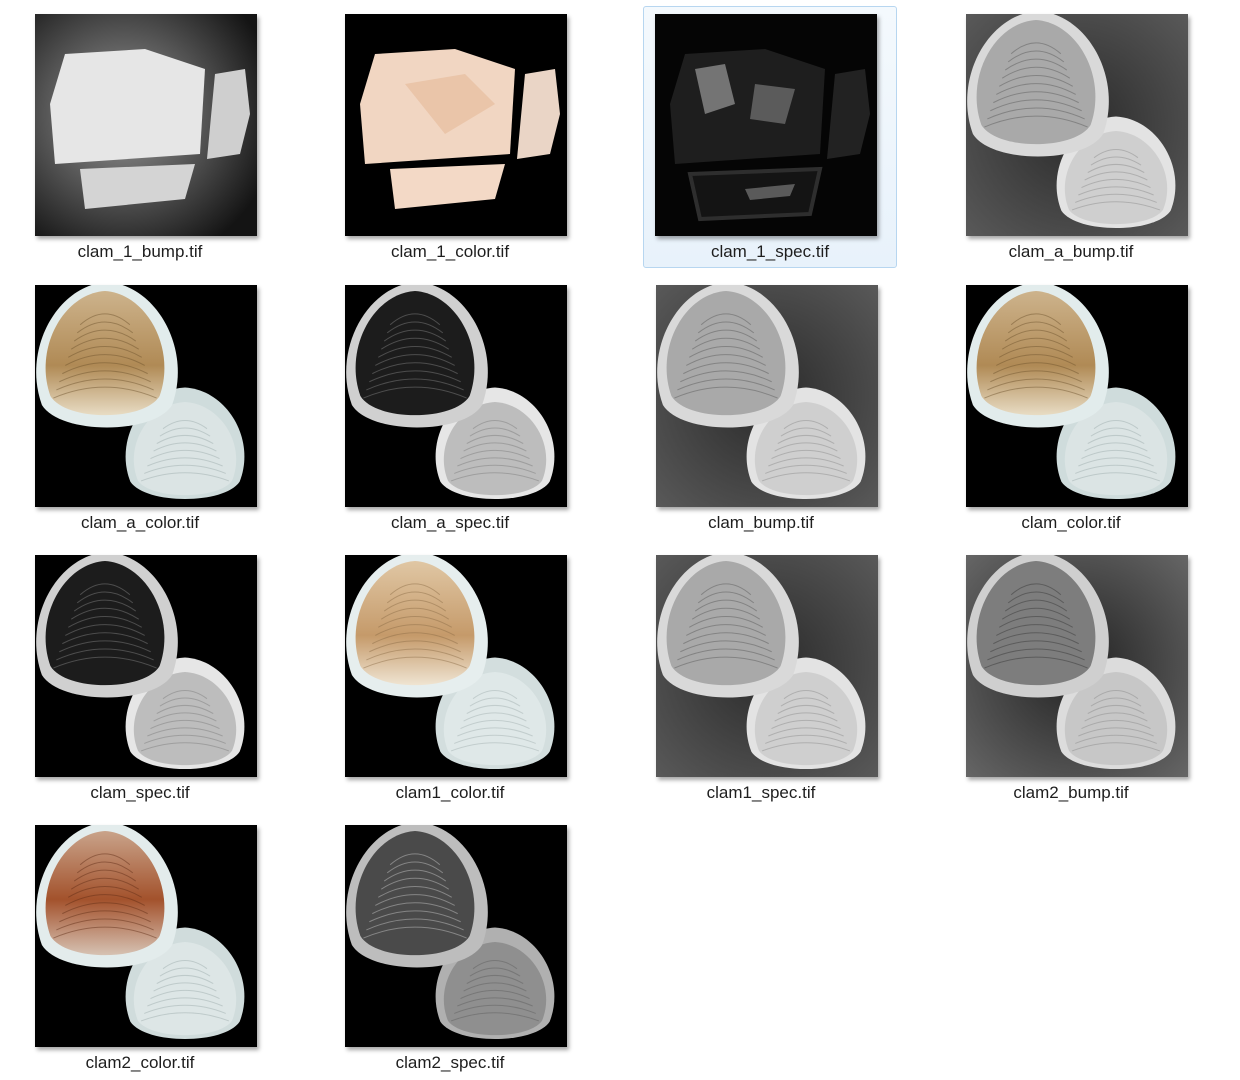  Describe the element at coordinates (140, 522) in the screenshot. I see `file-name: clam_a_color.tif` at that location.